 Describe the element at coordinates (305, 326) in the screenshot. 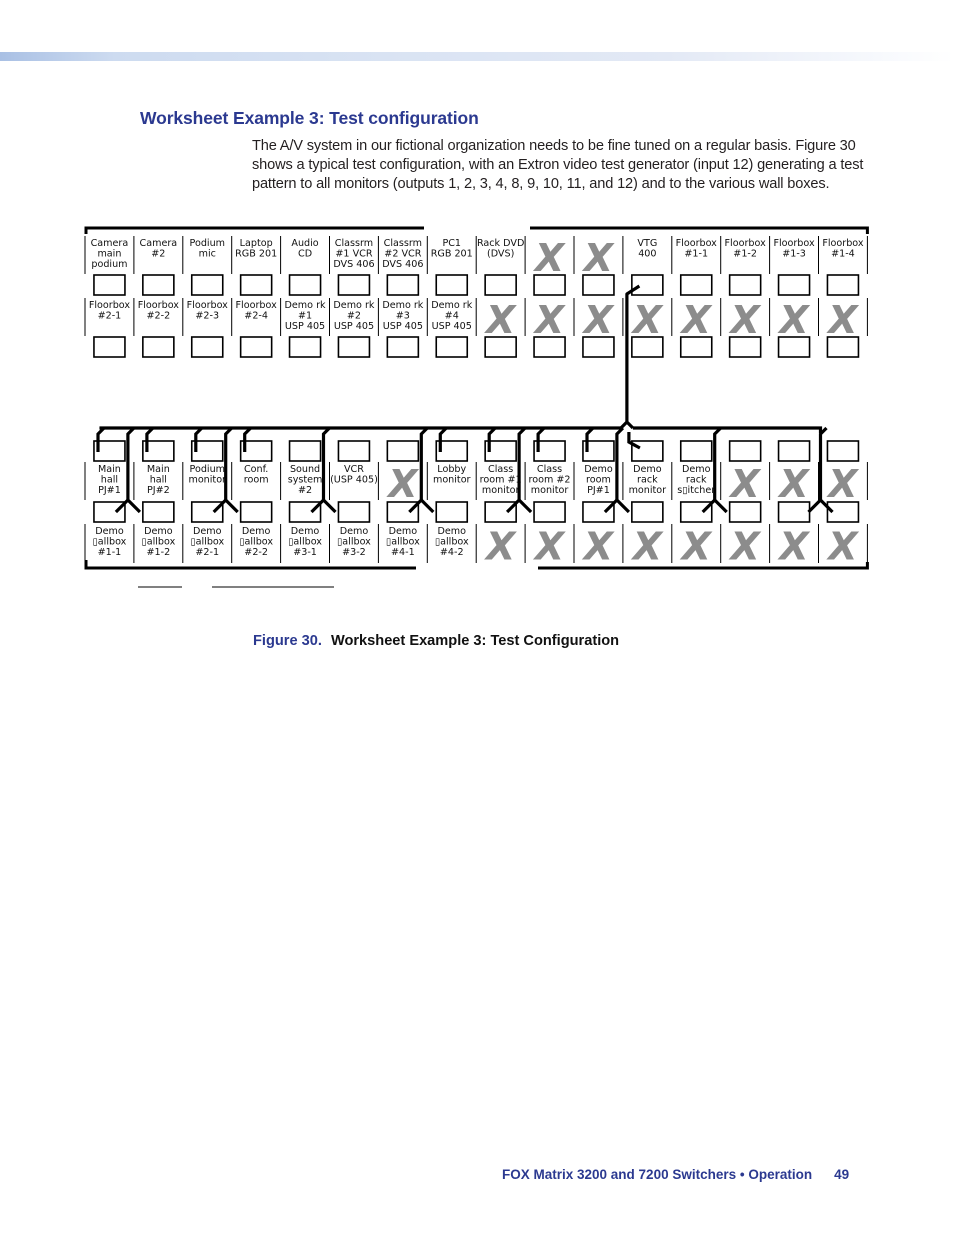

I see `input-label: USP 405` at that location.